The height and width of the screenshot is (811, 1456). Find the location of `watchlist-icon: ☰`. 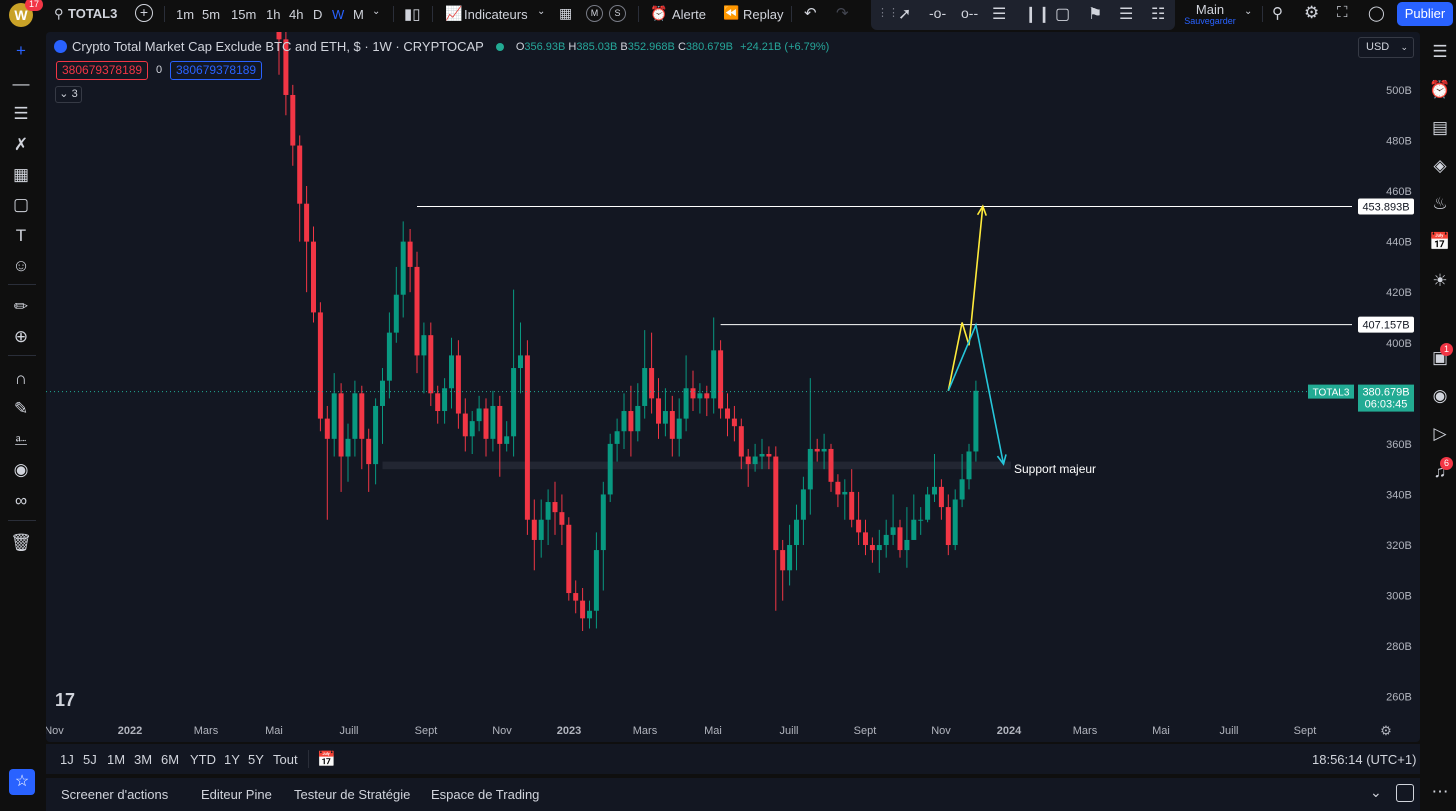

watchlist-icon: ☰ is located at coordinates (1440, 52).